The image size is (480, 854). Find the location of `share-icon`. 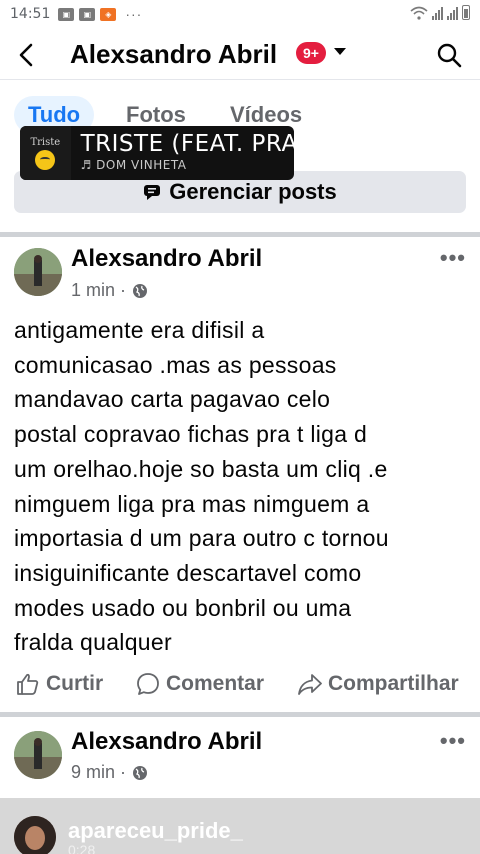

share-icon is located at coordinates (310, 684).